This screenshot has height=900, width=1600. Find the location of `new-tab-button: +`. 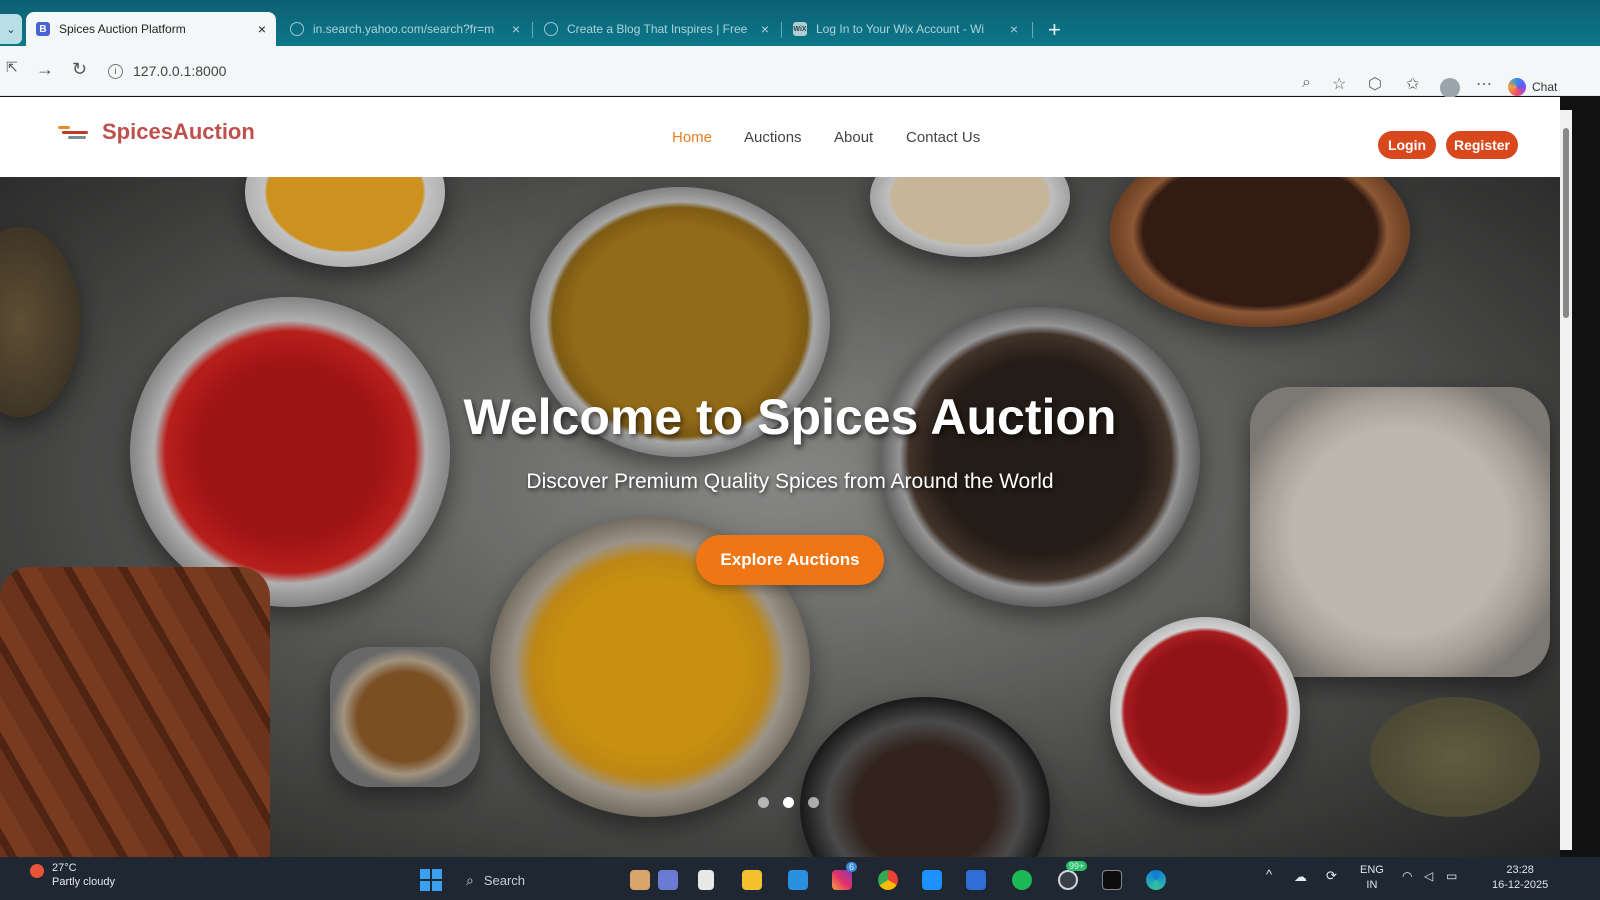

new-tab-button: + is located at coordinates (1054, 30).